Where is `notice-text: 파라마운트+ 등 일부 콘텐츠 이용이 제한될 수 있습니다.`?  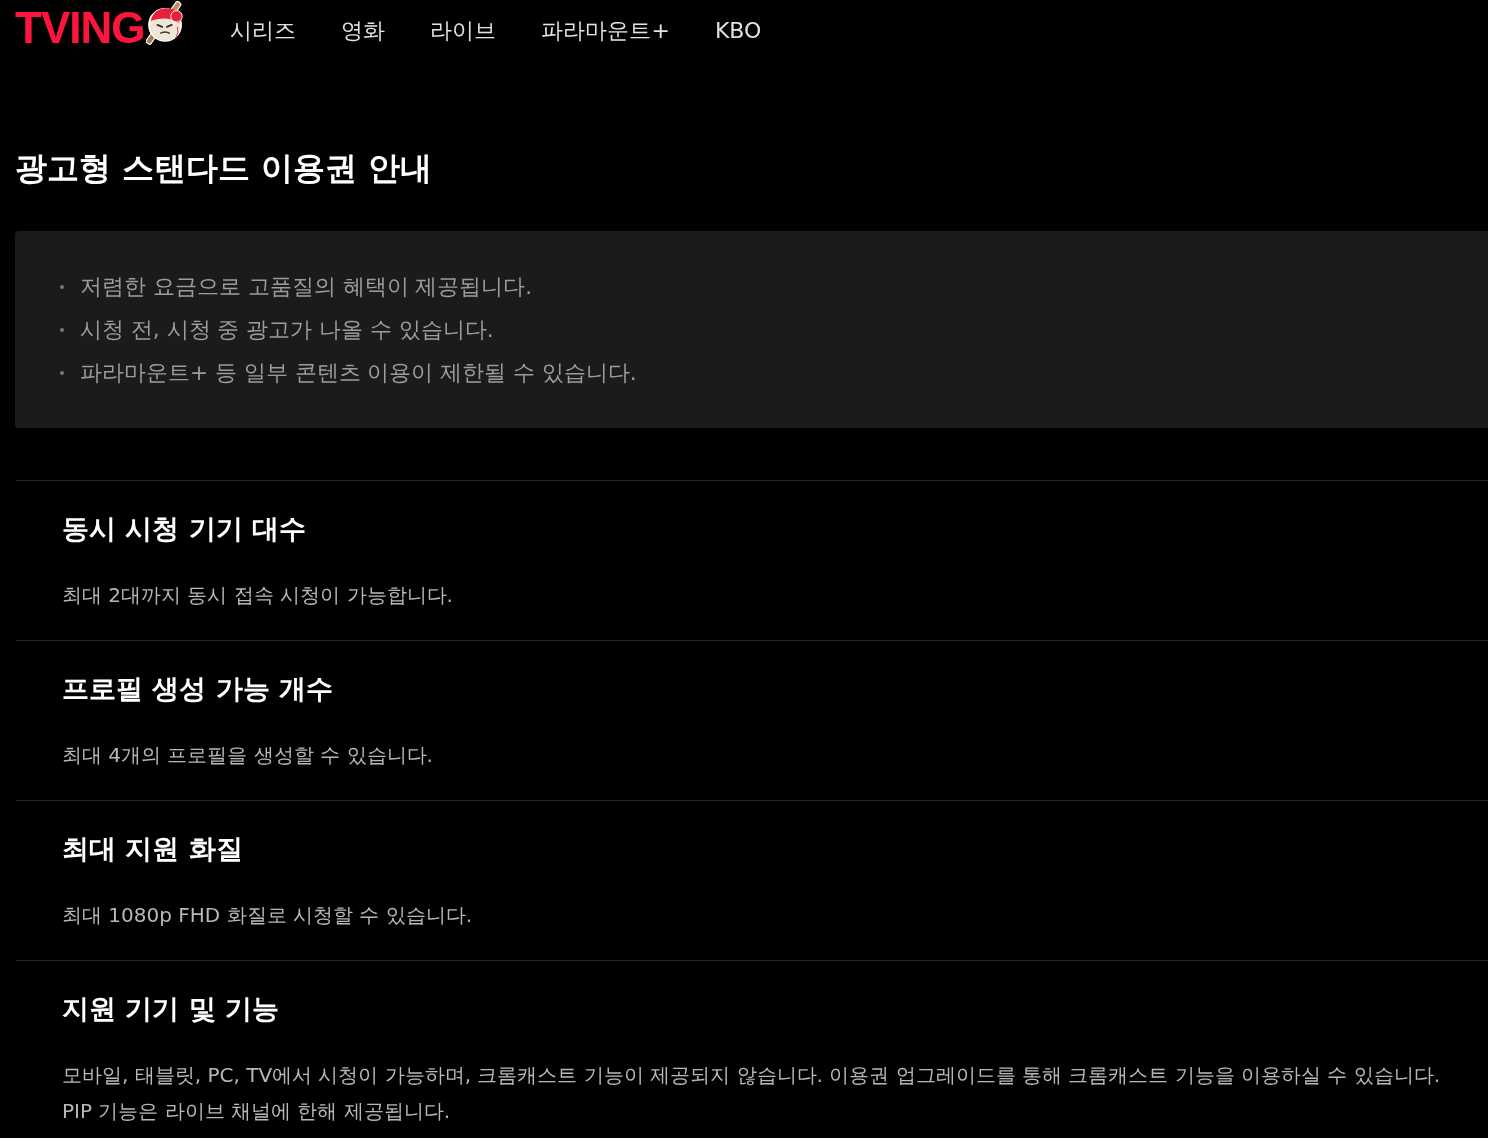
notice-text: 파라마운트+ 등 일부 콘텐츠 이용이 제한될 수 있습니다. is located at coordinates (358, 372).